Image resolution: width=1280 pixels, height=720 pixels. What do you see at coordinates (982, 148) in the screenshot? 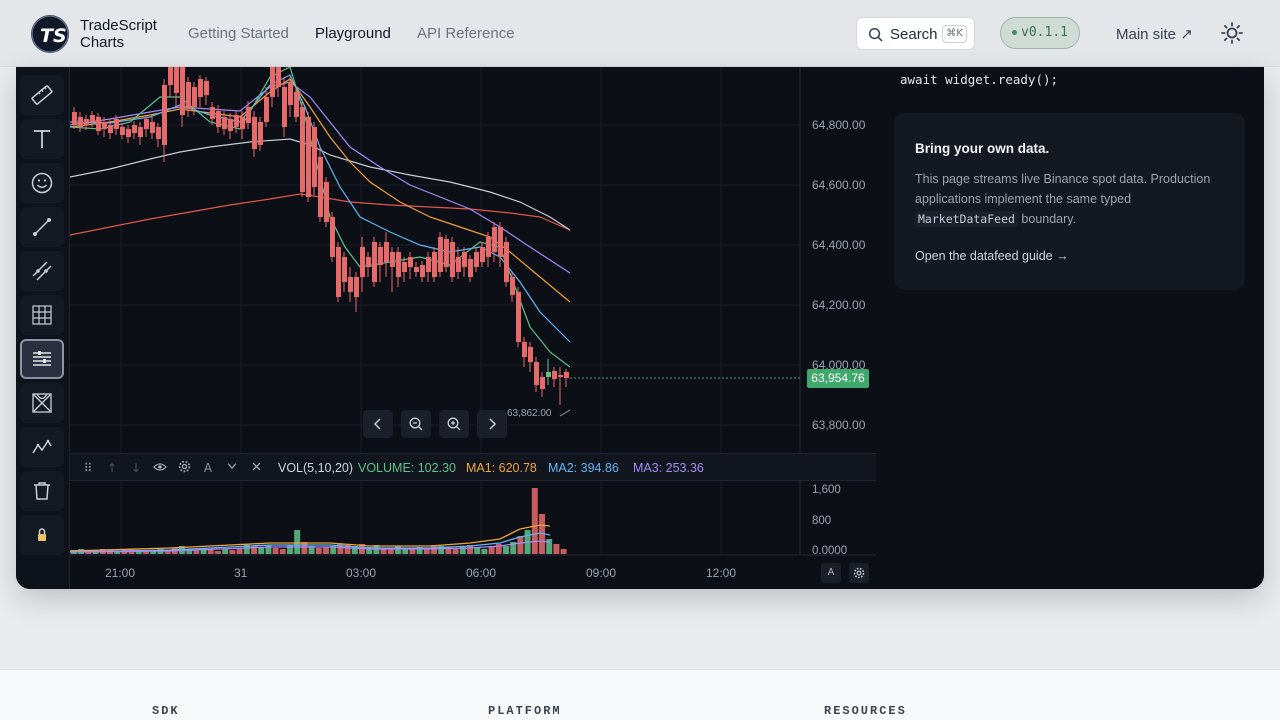
I see `card-title: Bring your own data.` at bounding box center [982, 148].